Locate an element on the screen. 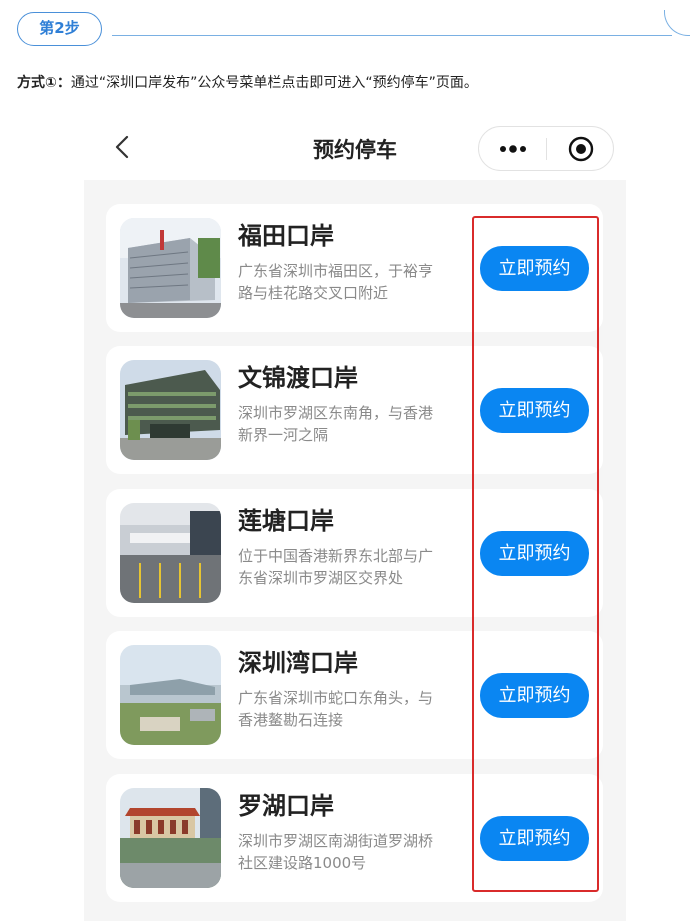 The image size is (693, 921). port-address: 位于中国香港新界东北部与广东省深圳市罗湖区交界处 is located at coordinates (335, 567).